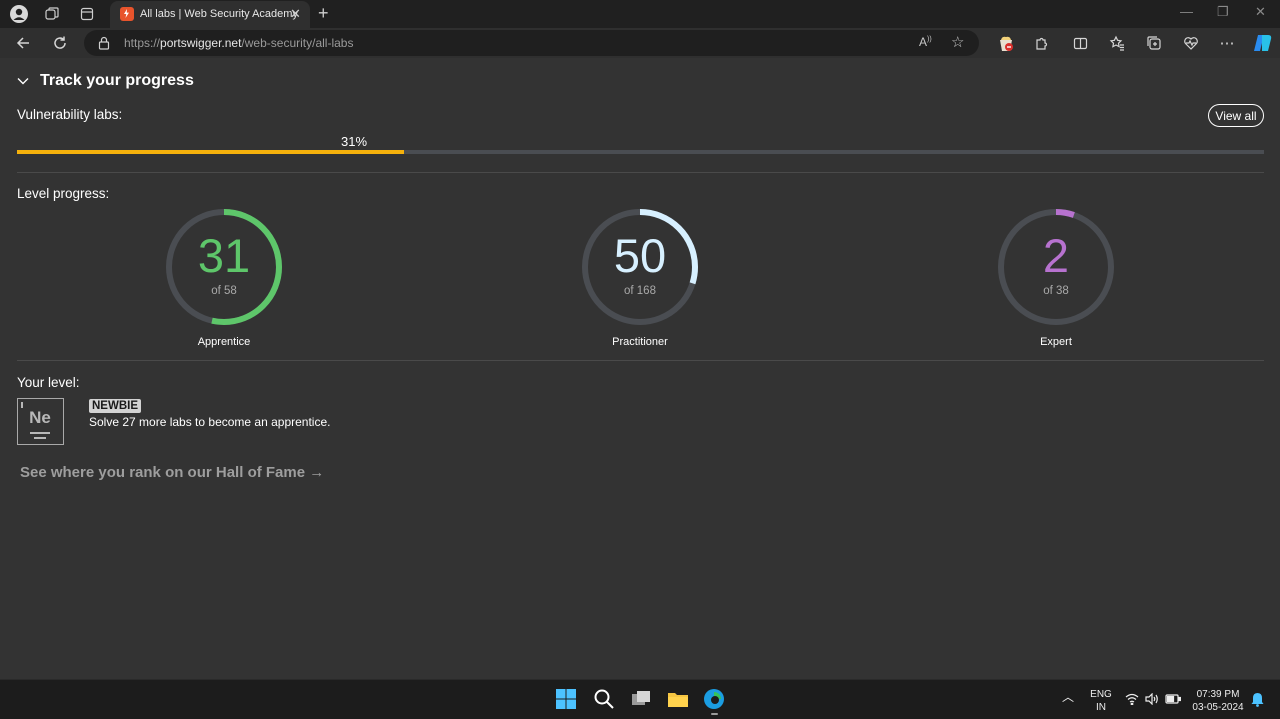 The width and height of the screenshot is (1280, 719). I want to click on file-explorer-icon, so click(679, 700).